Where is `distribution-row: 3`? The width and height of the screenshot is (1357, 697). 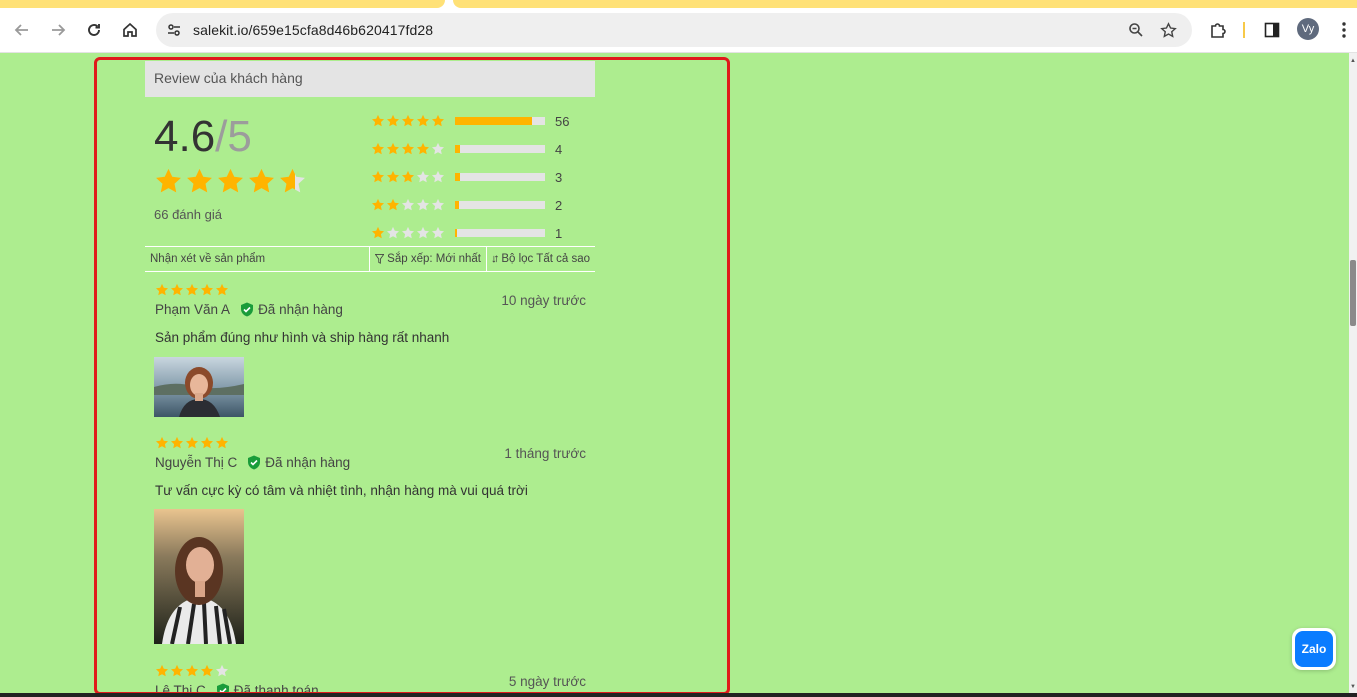 distribution-row: 3 is located at coordinates (483, 177).